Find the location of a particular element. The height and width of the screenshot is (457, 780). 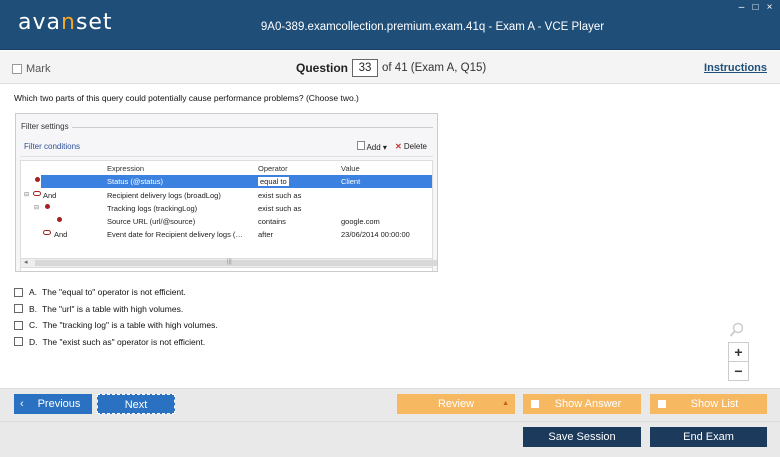

row-value: 23/06/2014 00:00:00 is located at coordinates (375, 234).